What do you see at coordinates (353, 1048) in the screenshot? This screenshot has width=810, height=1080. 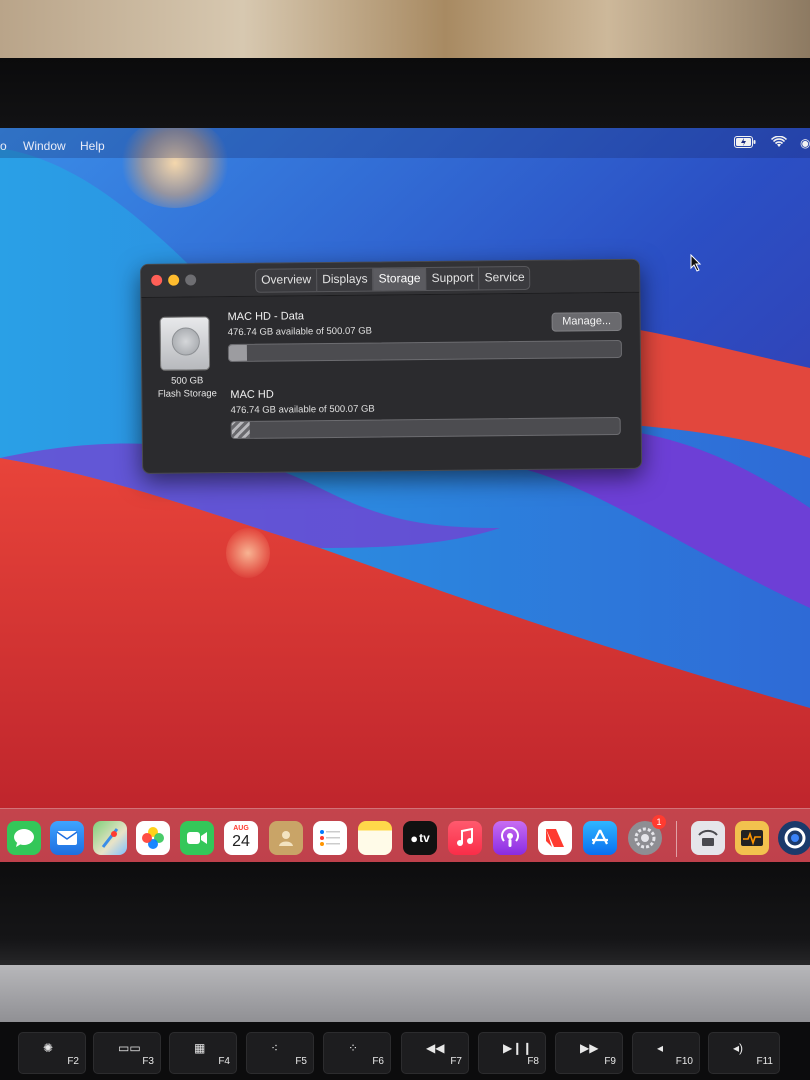 I see `keyboard-light-up-icon: ⁘` at bounding box center [353, 1048].